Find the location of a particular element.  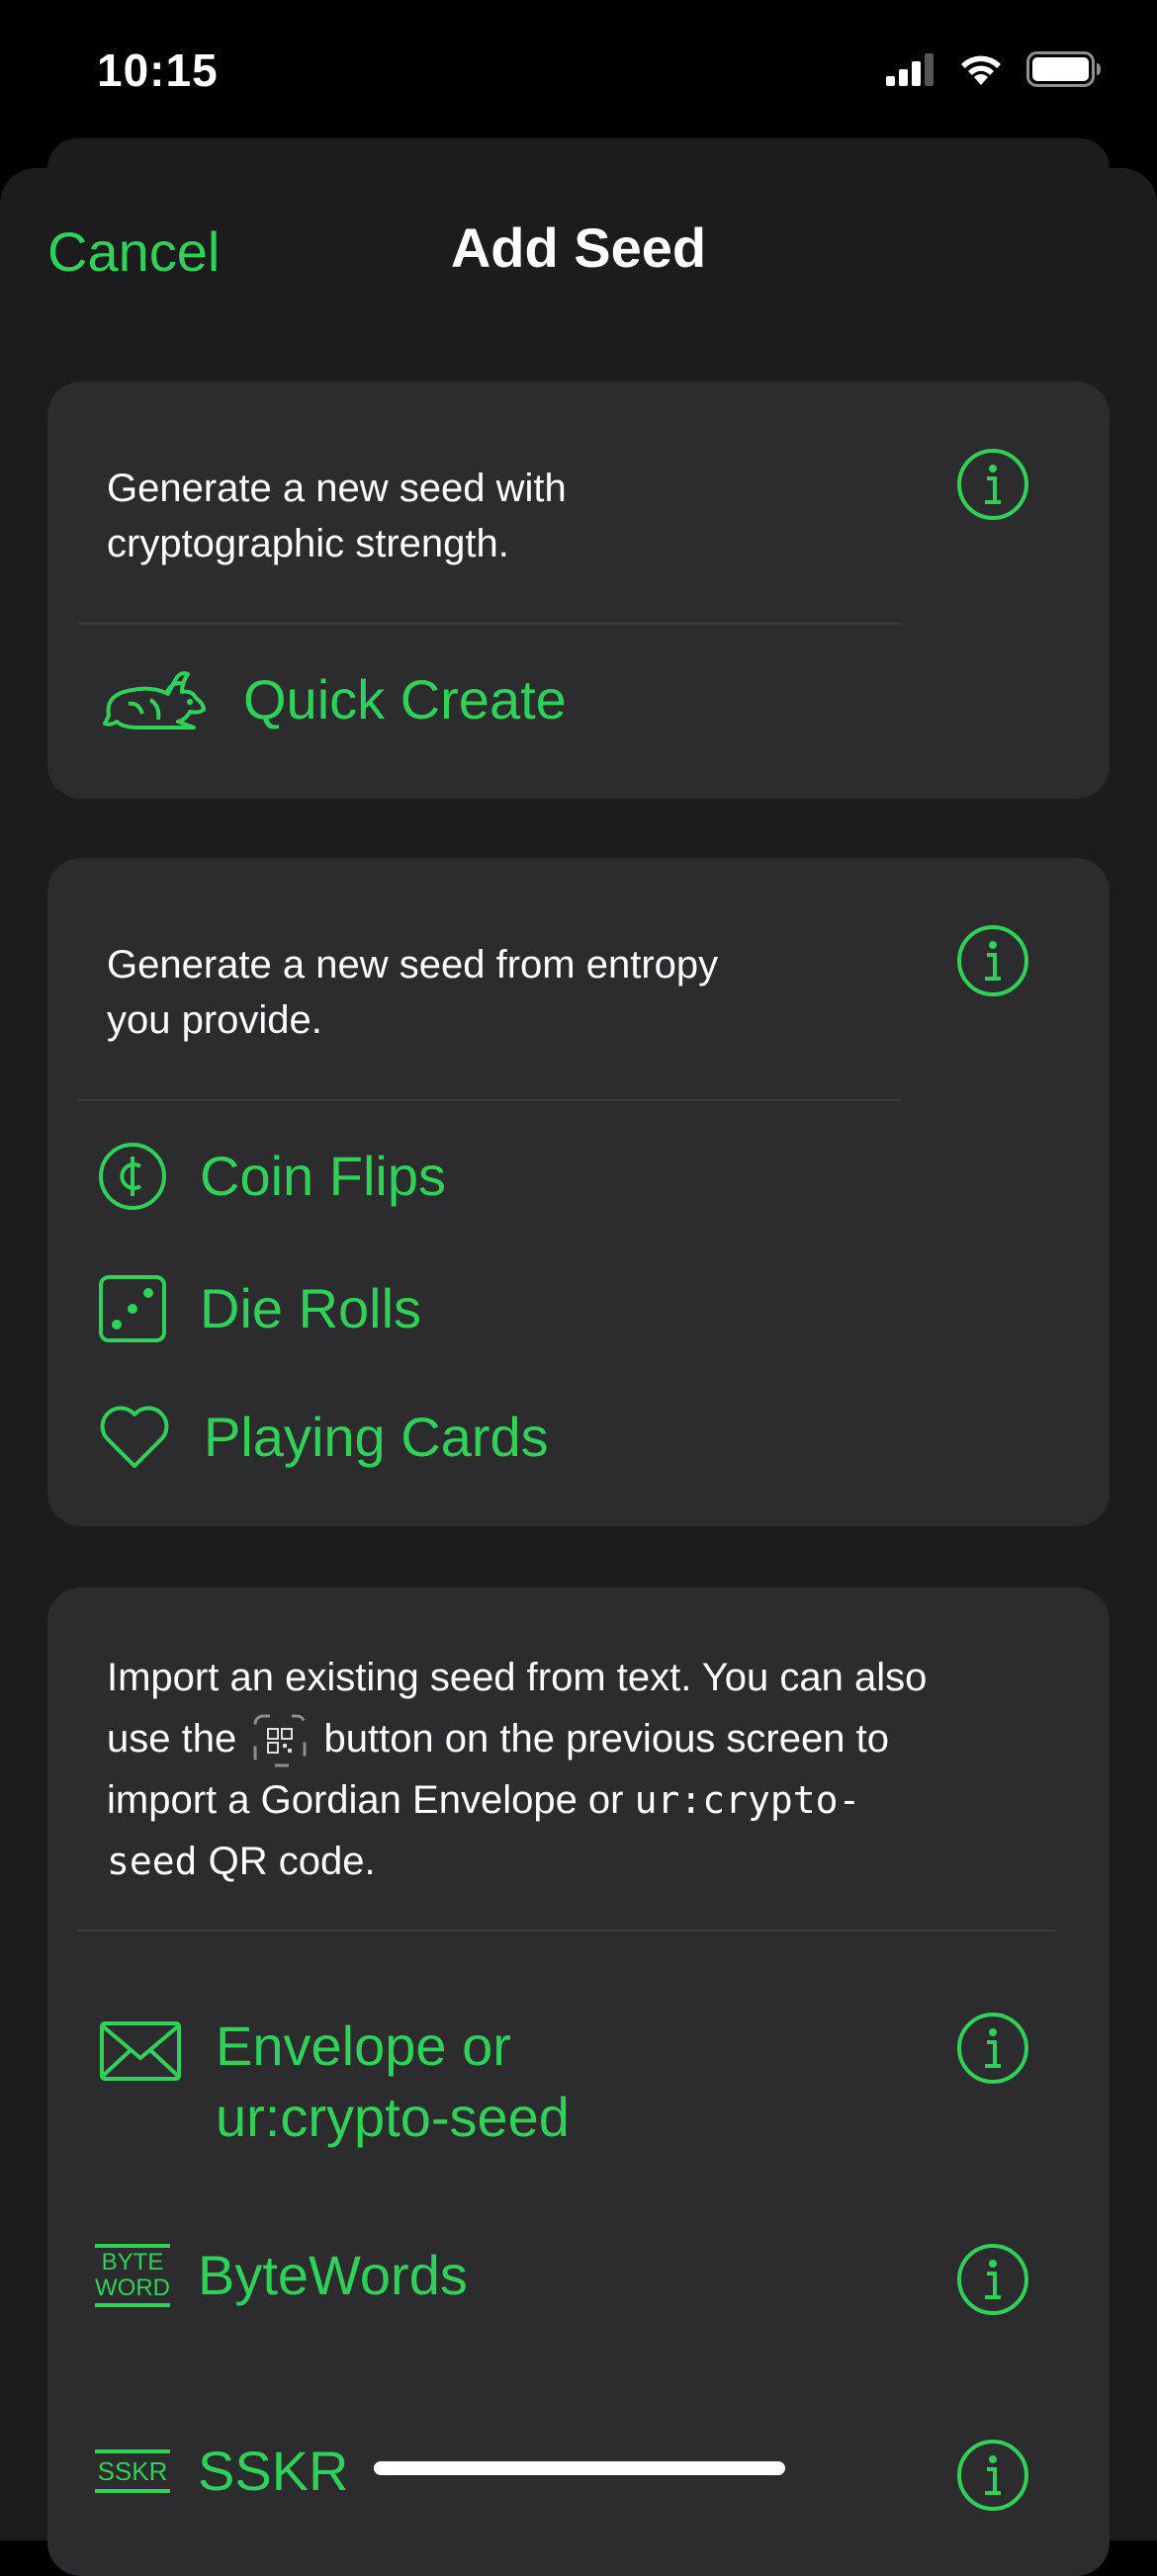

quick-desc-line1: Generate a new seed with is located at coordinates (337, 488).